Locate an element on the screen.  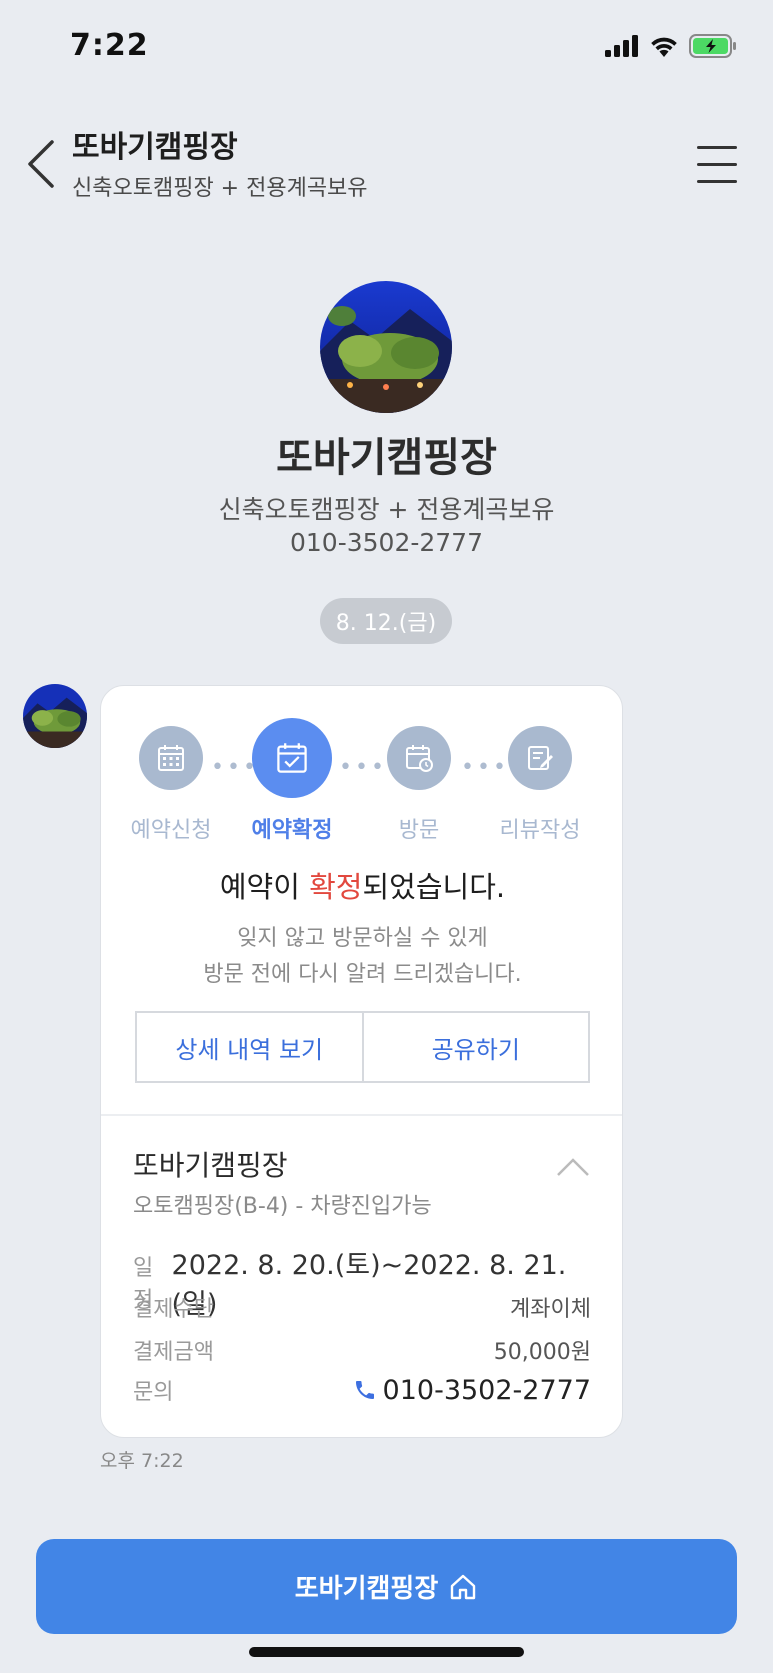
channel-name: 또바기캠핑장 is located at coordinates (386, 458).